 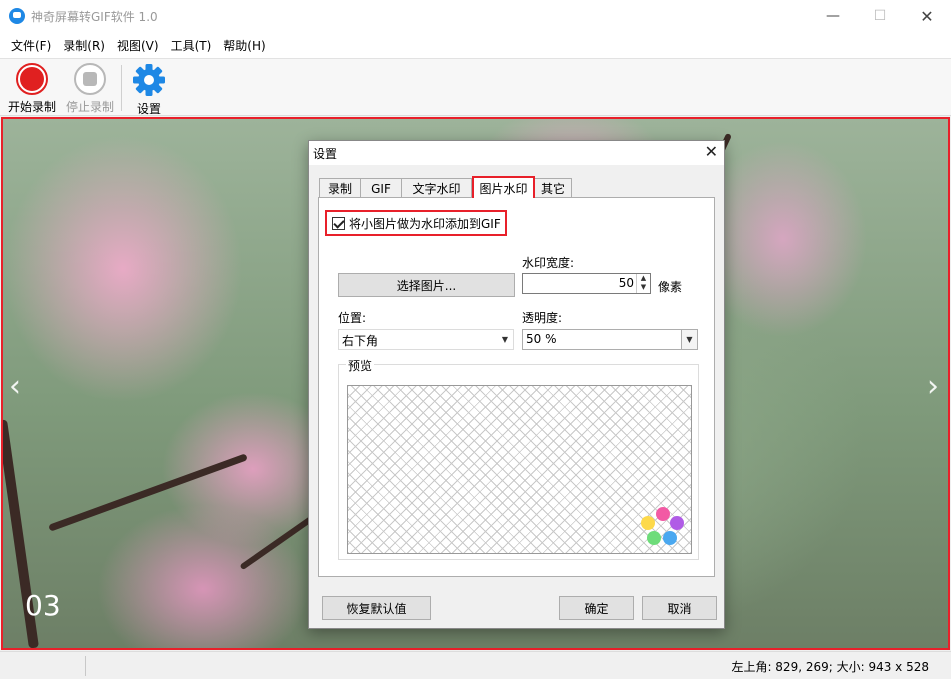 What do you see at coordinates (711, 151) in the screenshot?
I see `dialog-close-button: ✕` at bounding box center [711, 151].